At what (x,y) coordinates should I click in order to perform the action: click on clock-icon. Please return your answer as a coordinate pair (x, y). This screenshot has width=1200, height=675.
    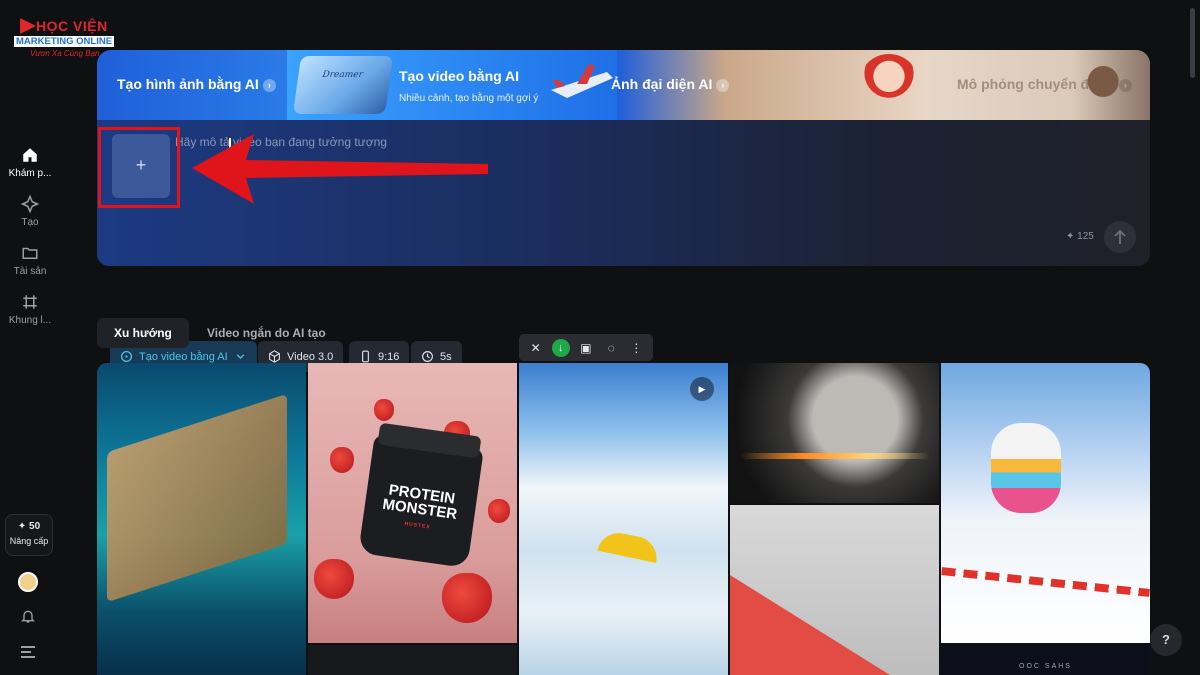
    Looking at the image, I should click on (427, 356).